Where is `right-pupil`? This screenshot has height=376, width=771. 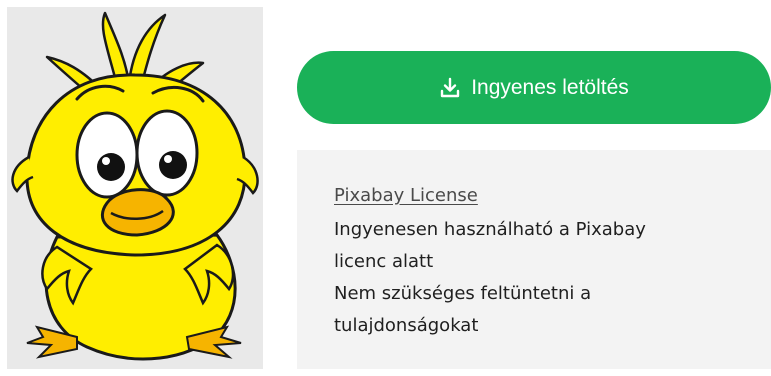 right-pupil is located at coordinates (173, 165).